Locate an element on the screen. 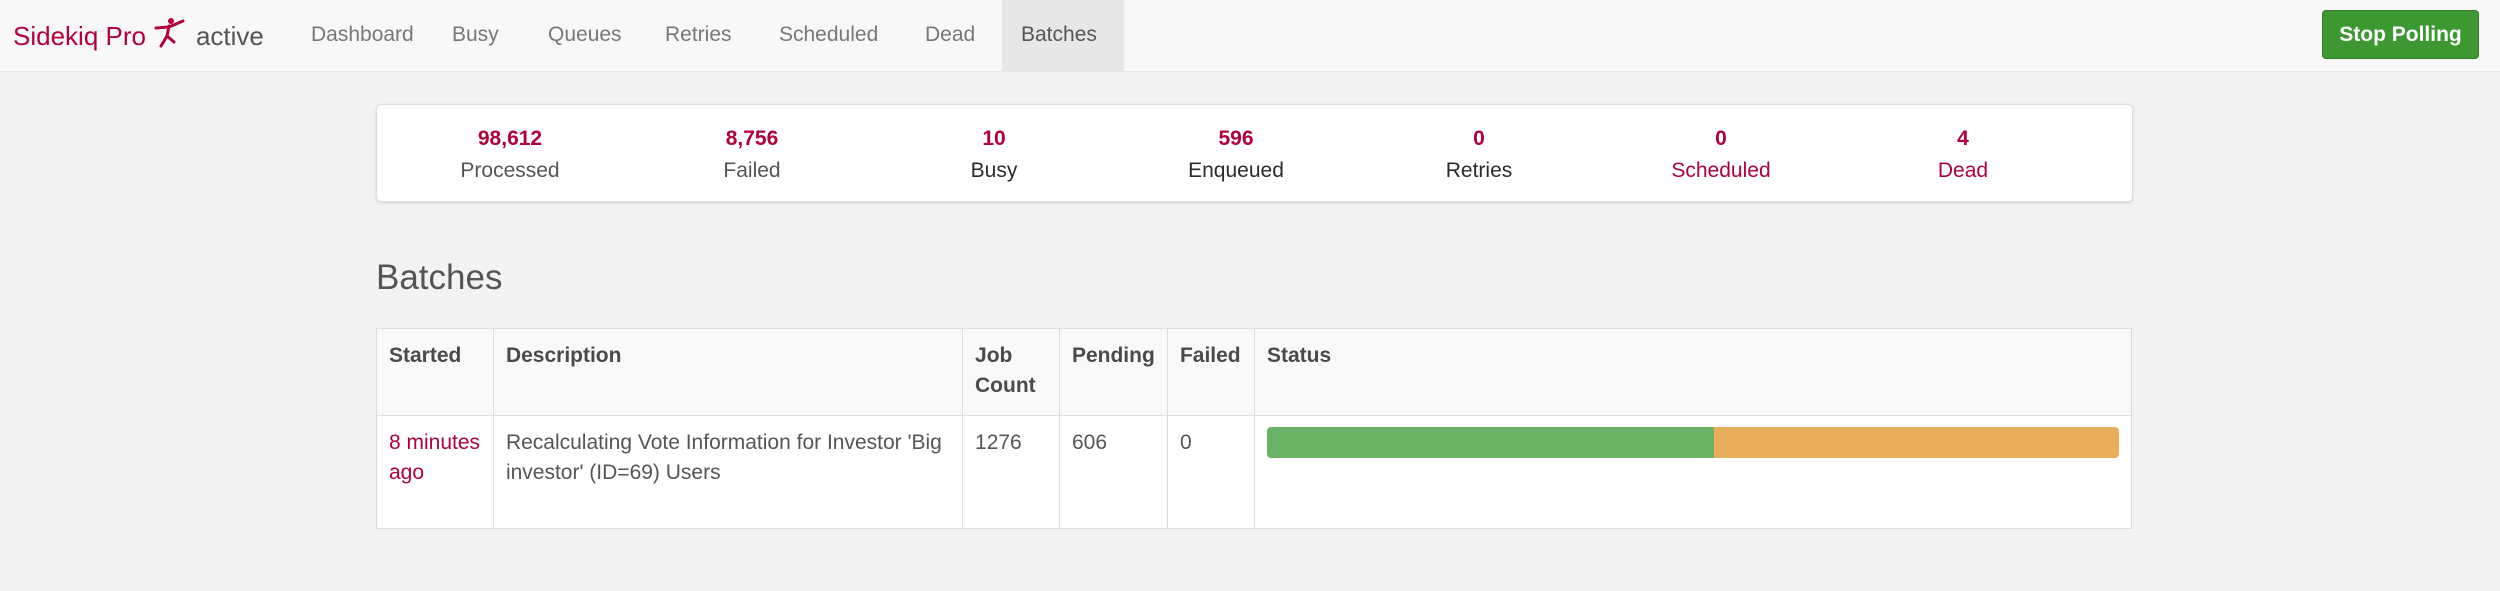  progress-pending-segment is located at coordinates (1916, 442).